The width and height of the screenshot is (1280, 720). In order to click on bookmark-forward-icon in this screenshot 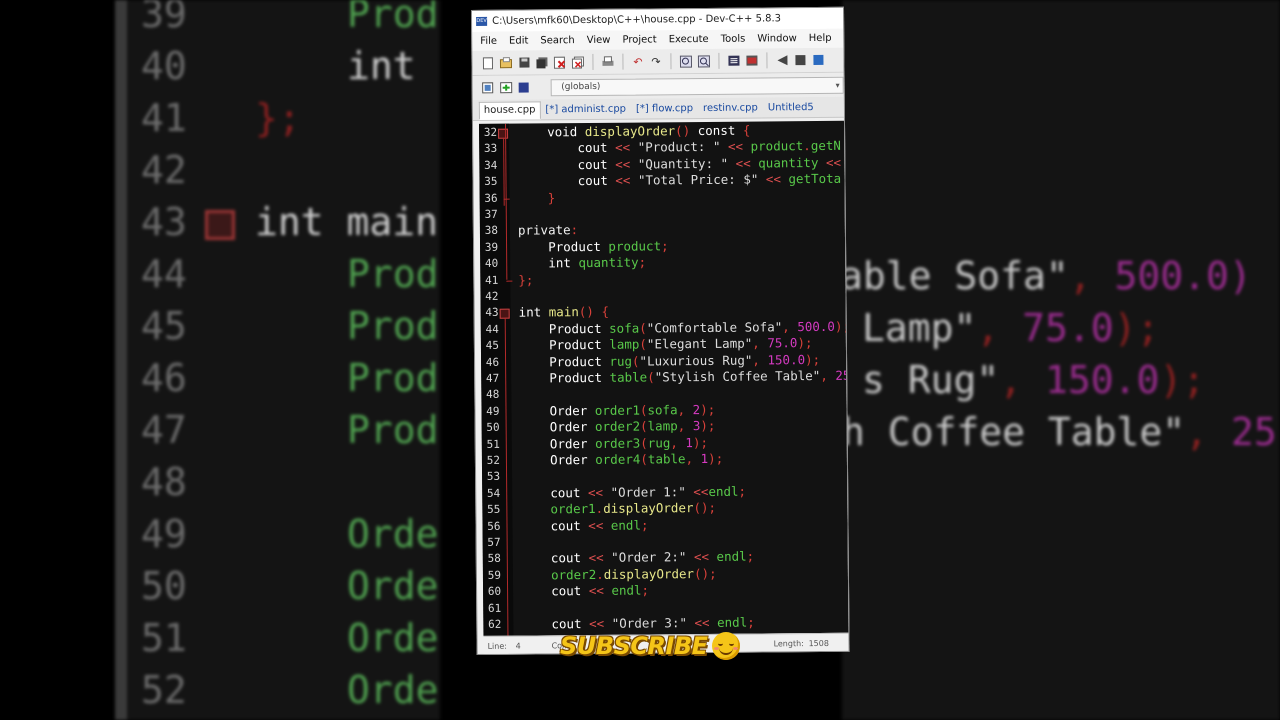, I will do `click(799, 60)`.